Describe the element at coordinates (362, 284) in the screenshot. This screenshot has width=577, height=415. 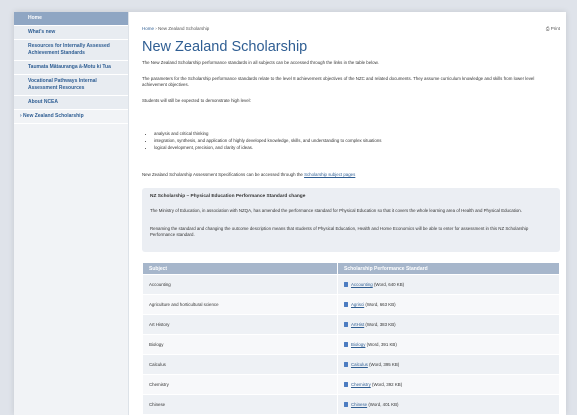
I see `standard-link: Accounting` at that location.